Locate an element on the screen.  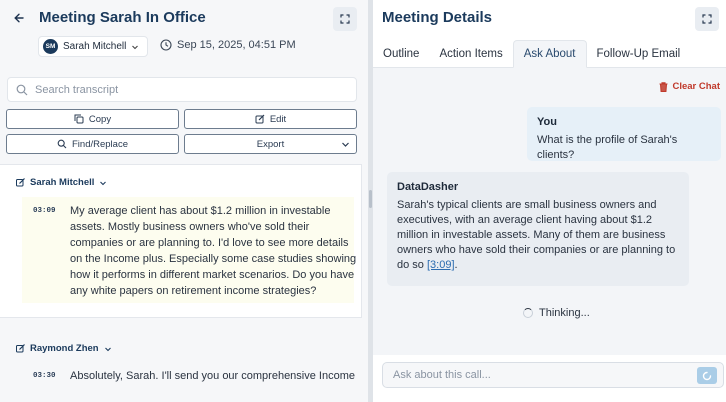
message-author: DataDasher is located at coordinates (428, 187).